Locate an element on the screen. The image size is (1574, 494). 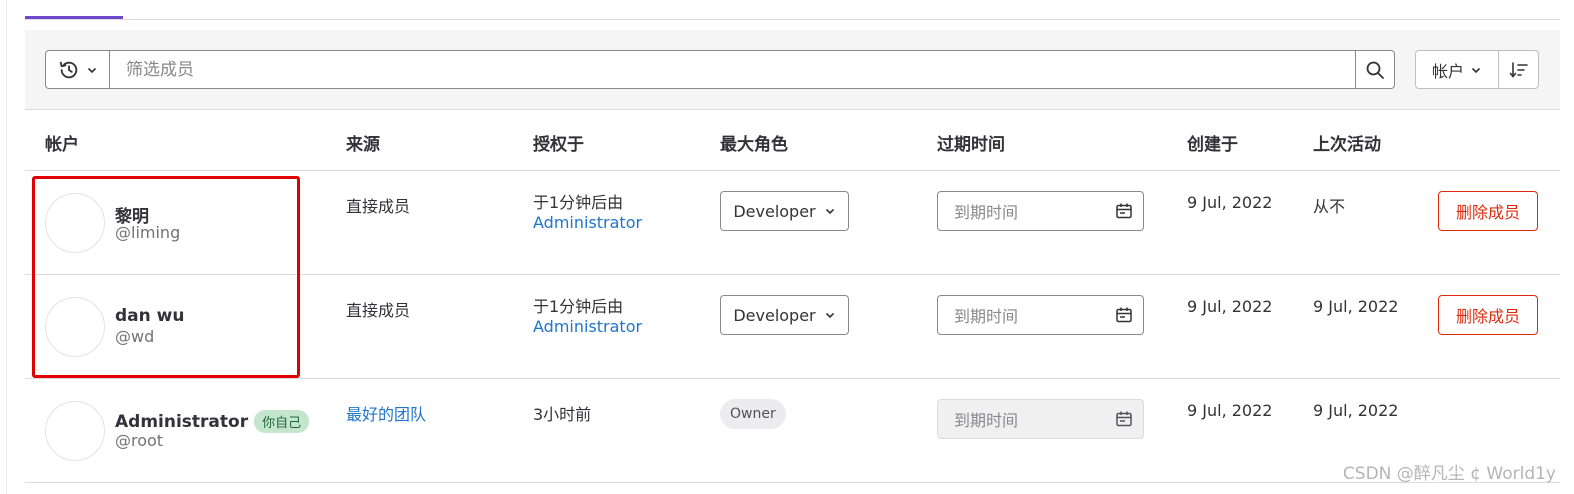
filtered-search is located at coordinates (720, 69).